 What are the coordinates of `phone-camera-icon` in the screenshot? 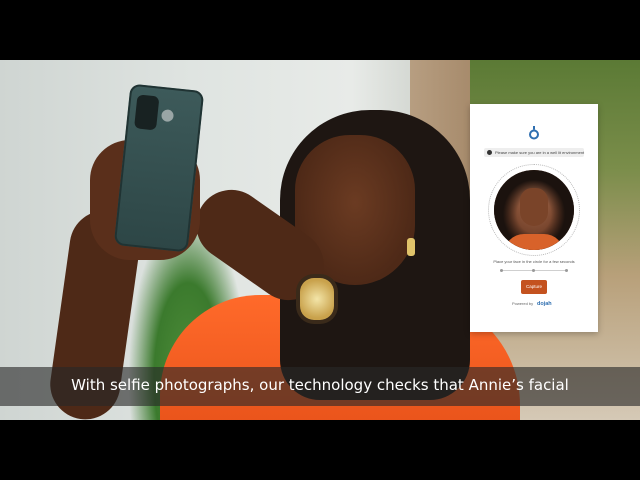 It's located at (147, 112).